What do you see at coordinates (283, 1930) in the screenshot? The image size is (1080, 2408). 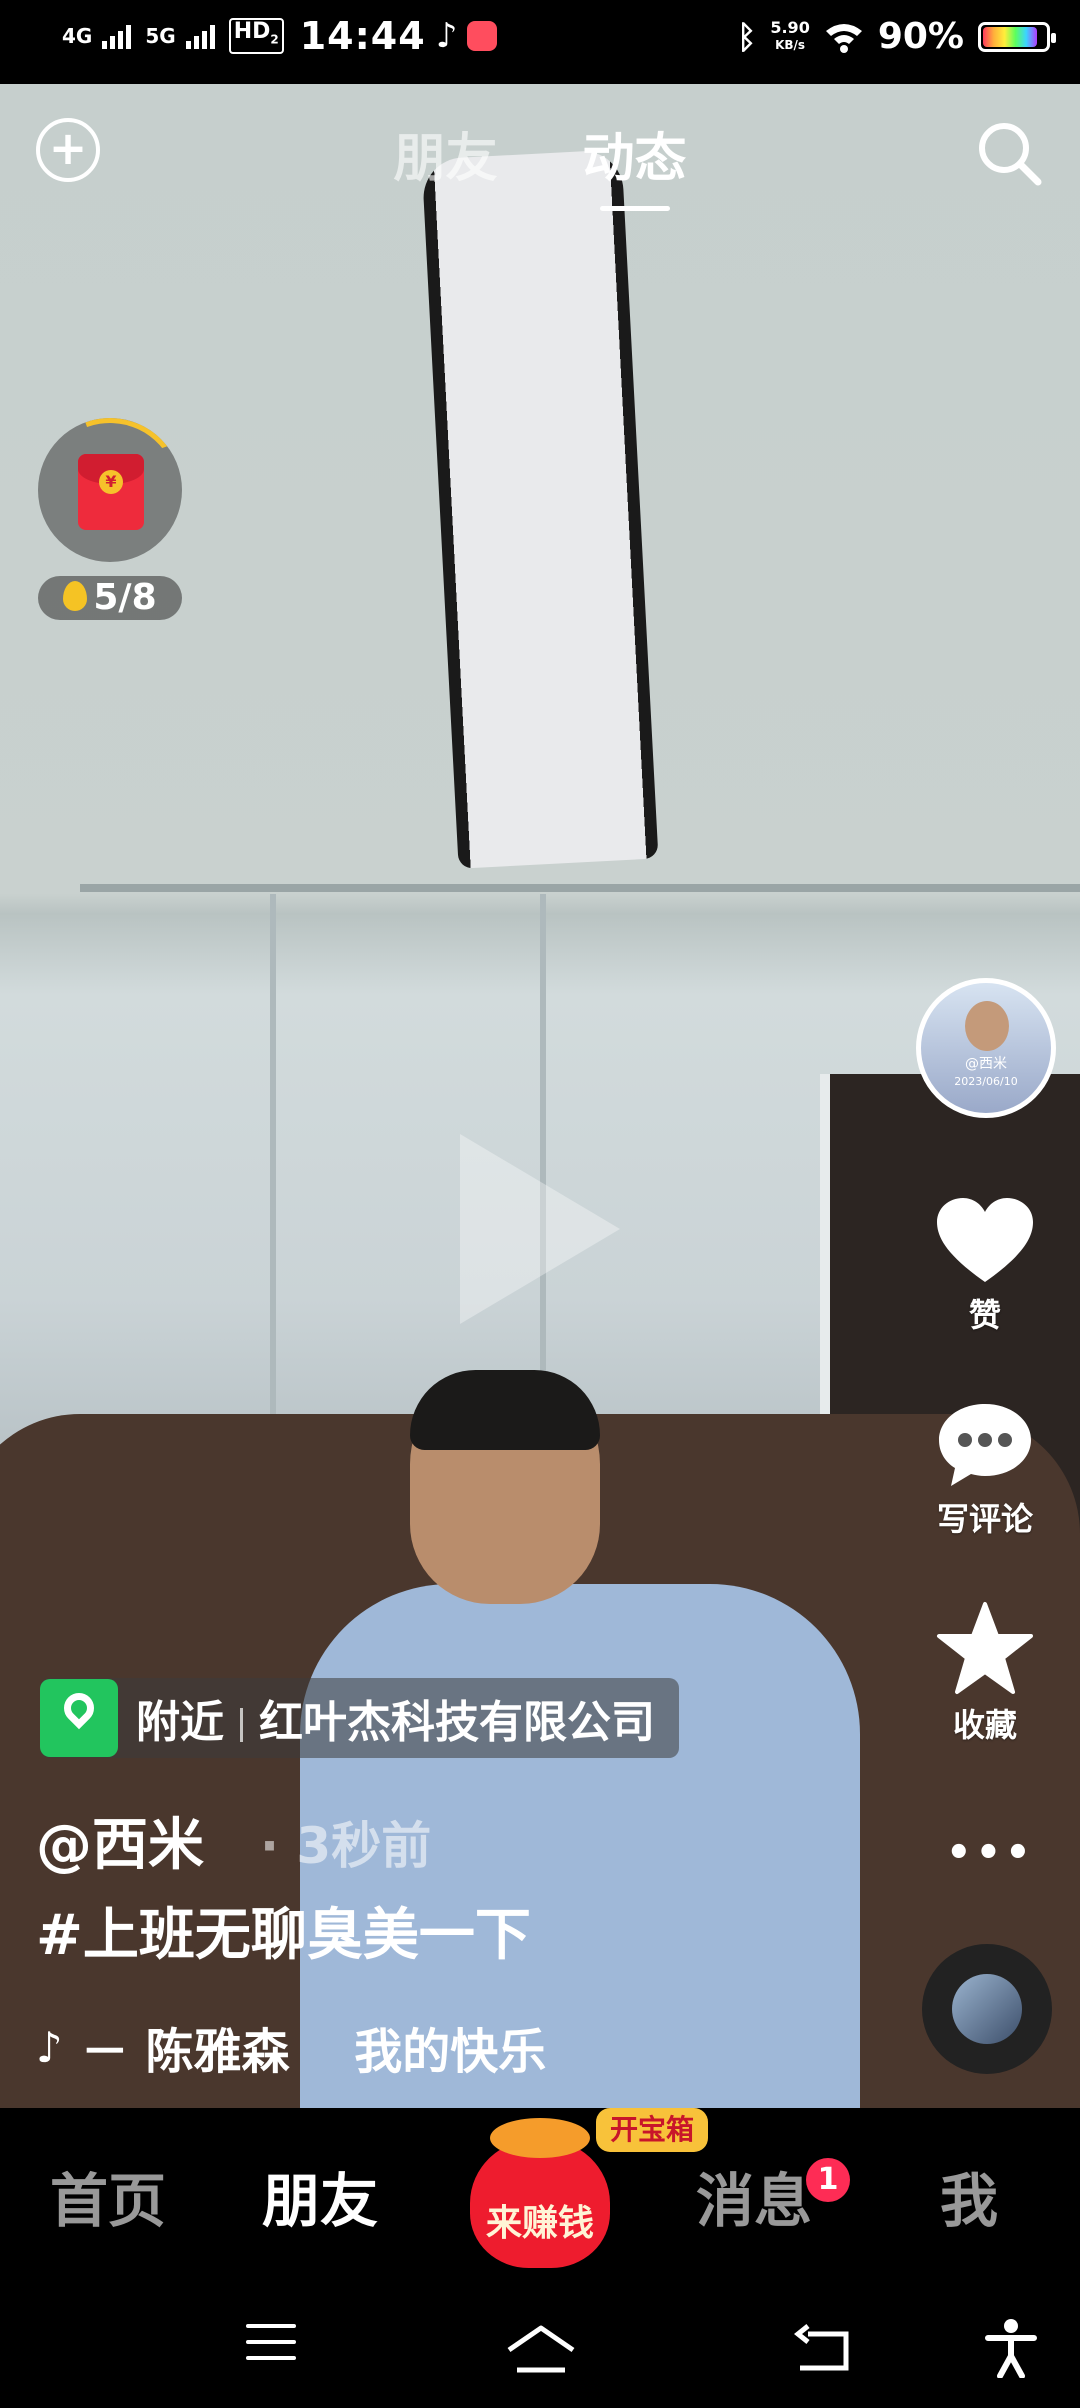 I see `hashtag: #上班无聊臭美一下` at bounding box center [283, 1930].